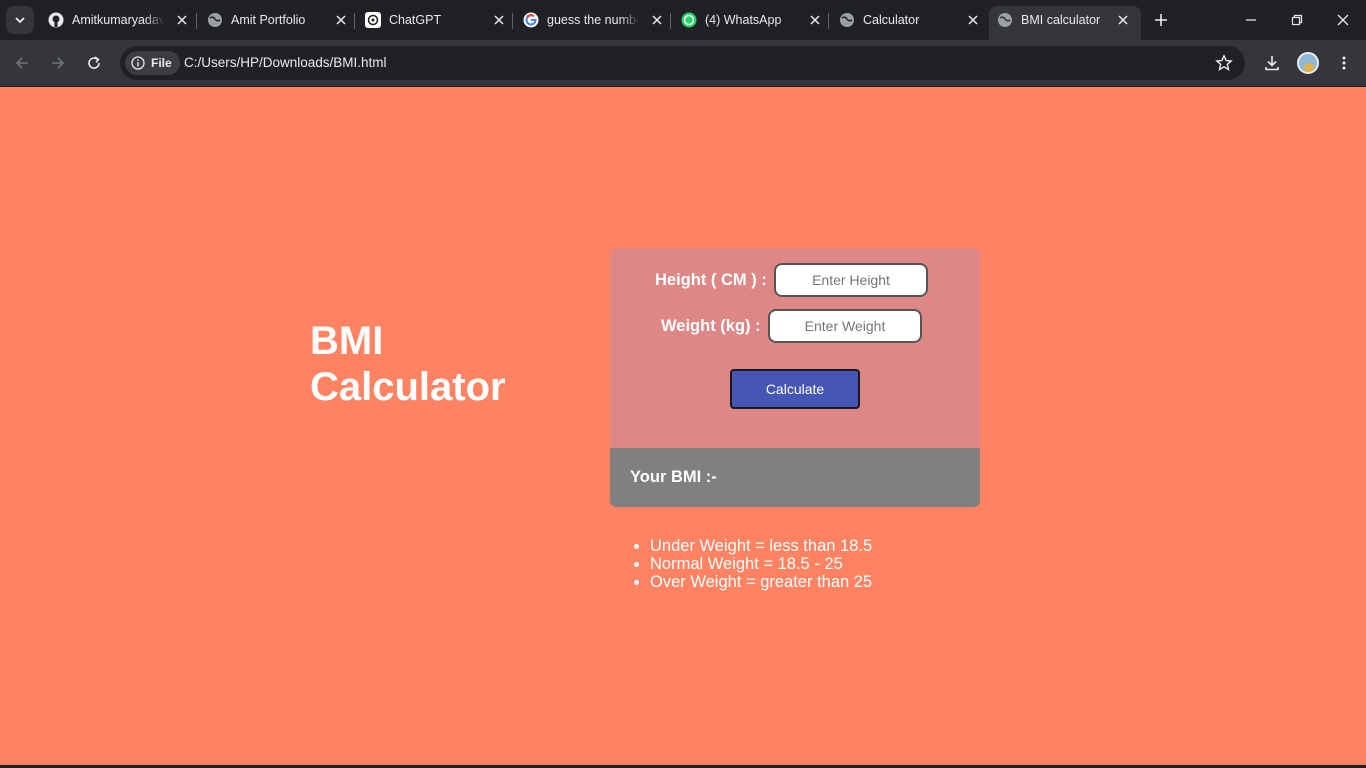 The width and height of the screenshot is (1366, 768). I want to click on whatsapp-icon, so click(689, 20).